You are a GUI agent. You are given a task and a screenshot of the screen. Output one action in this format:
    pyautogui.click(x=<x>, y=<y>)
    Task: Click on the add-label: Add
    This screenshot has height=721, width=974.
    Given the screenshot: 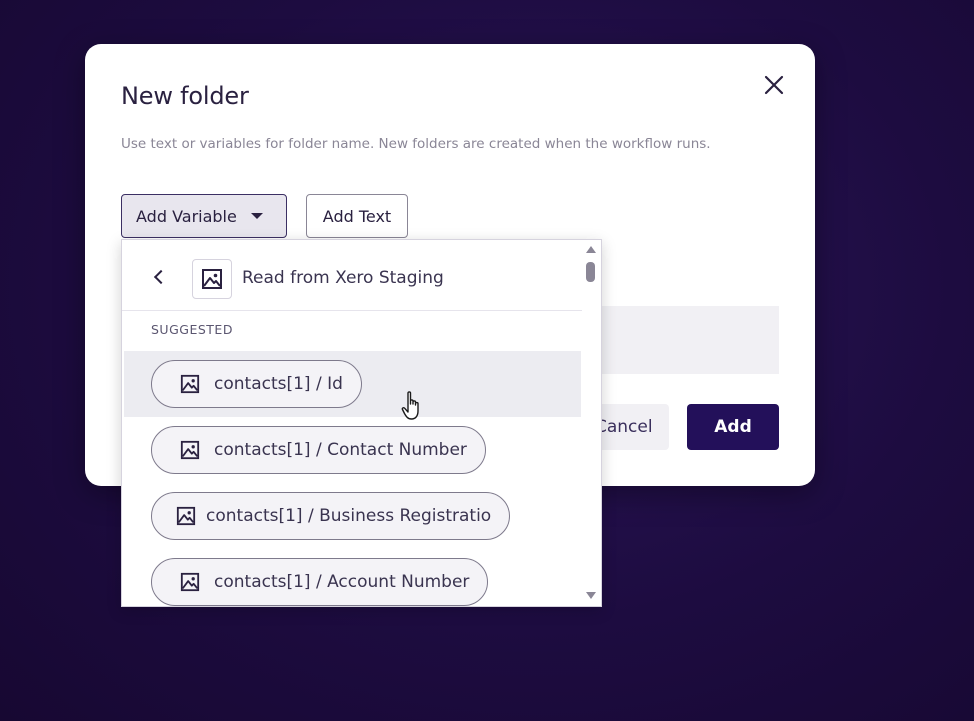 What is the action you would take?
    pyautogui.click(x=733, y=427)
    